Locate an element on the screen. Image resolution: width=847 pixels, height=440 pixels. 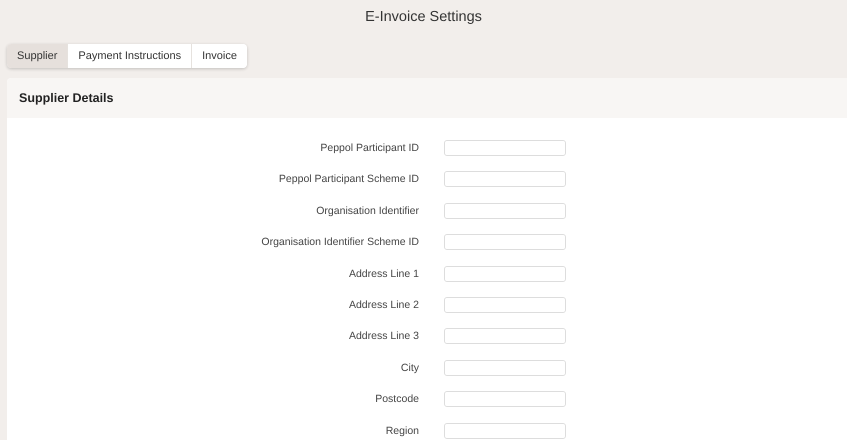
tab: Invoice is located at coordinates (219, 56).